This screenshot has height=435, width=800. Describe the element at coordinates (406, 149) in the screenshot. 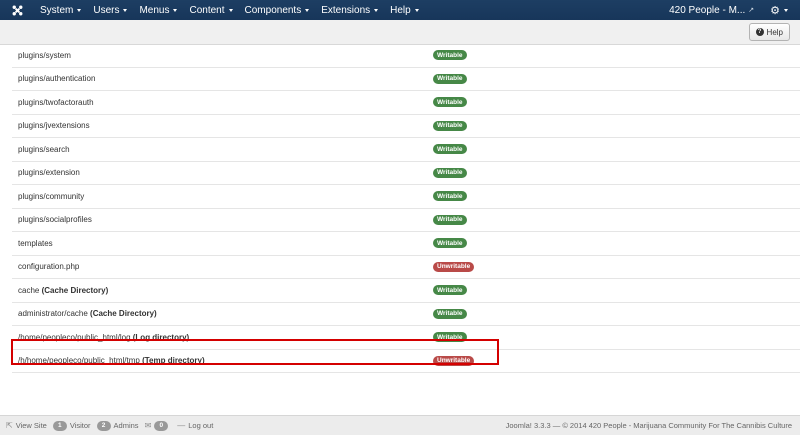

I see `table-row: plugins/search Writable` at that location.